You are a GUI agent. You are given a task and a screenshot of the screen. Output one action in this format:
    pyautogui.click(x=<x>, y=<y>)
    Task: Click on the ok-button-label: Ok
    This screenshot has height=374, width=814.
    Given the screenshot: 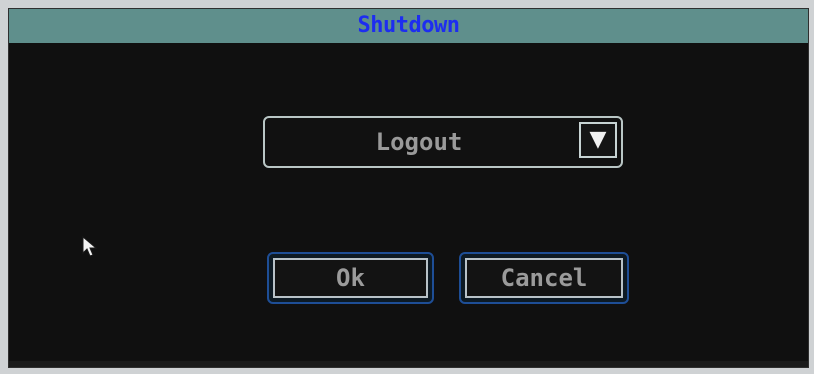 What is the action you would take?
    pyautogui.click(x=350, y=278)
    